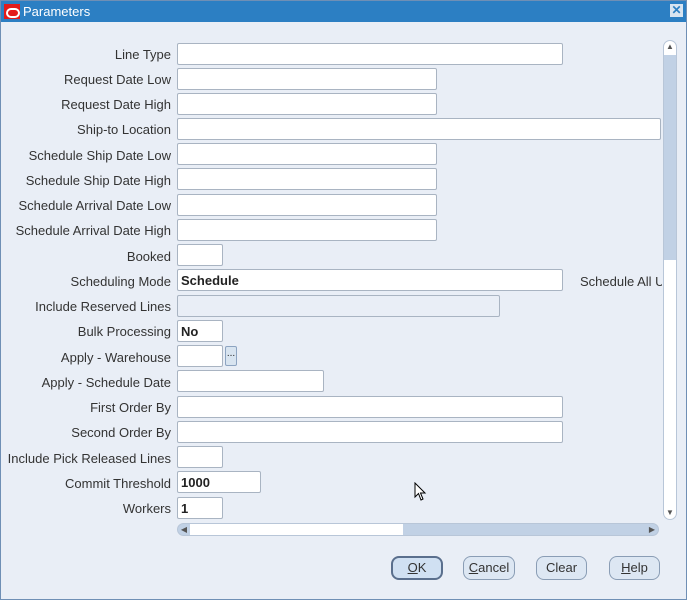  What do you see at coordinates (103, 306) in the screenshot?
I see `include-reserved-lines-label: Include Reserved Lines` at bounding box center [103, 306].